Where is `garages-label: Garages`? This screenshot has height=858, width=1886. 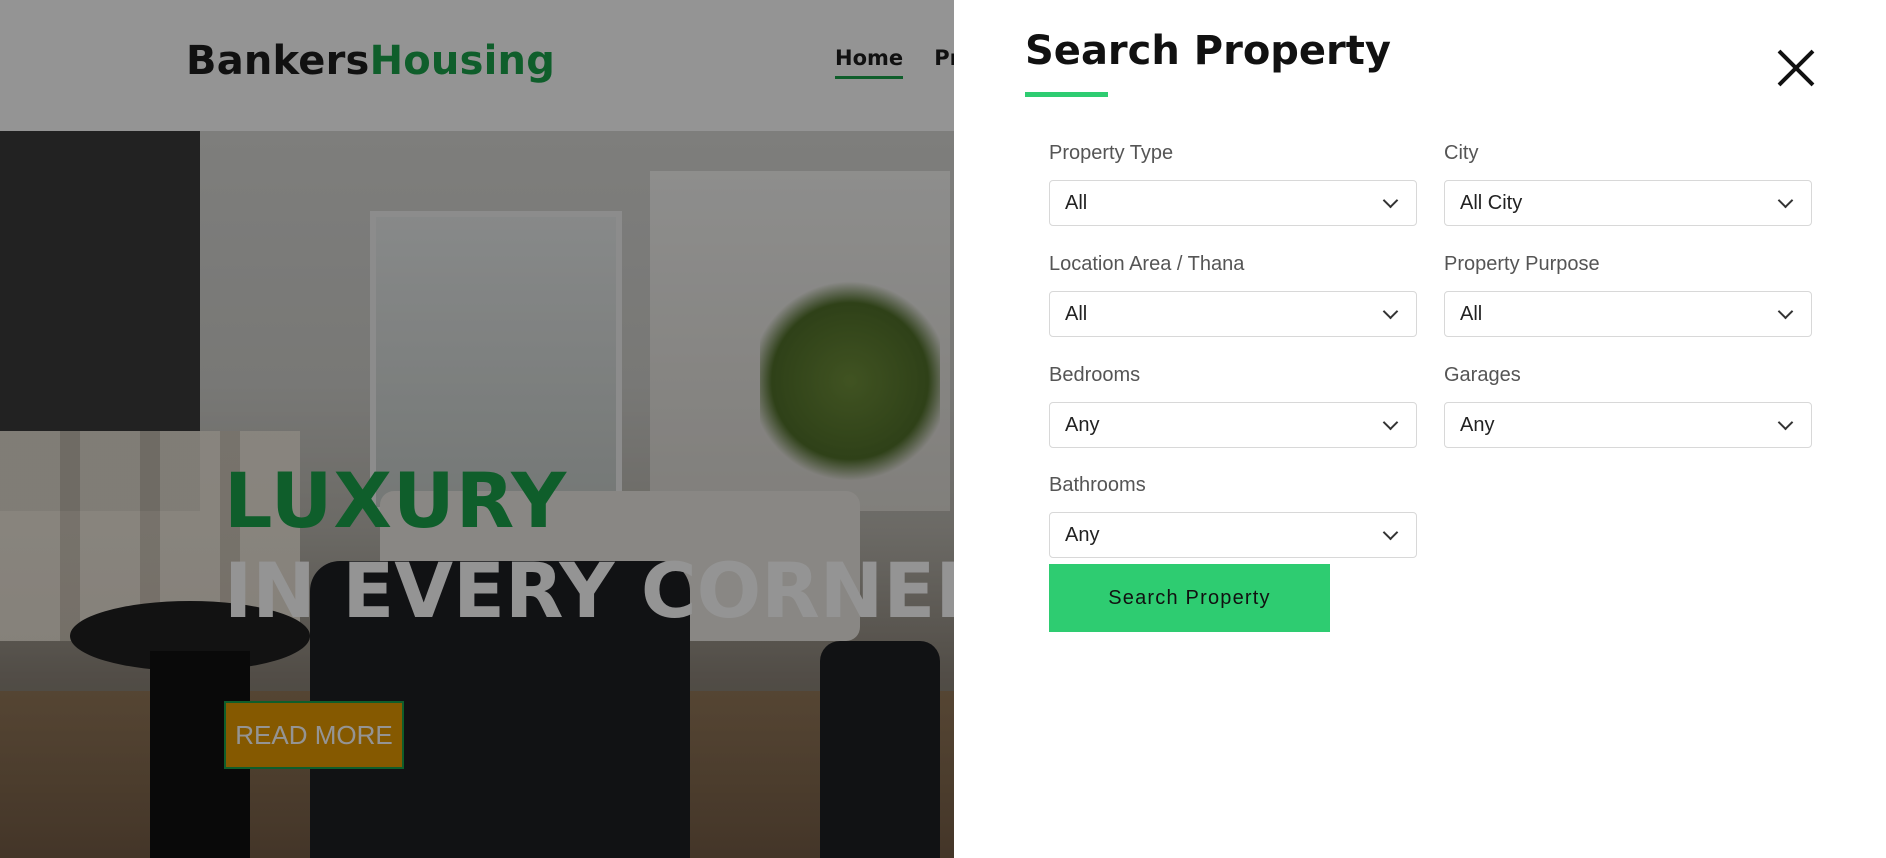 garages-label: Garages is located at coordinates (1482, 375).